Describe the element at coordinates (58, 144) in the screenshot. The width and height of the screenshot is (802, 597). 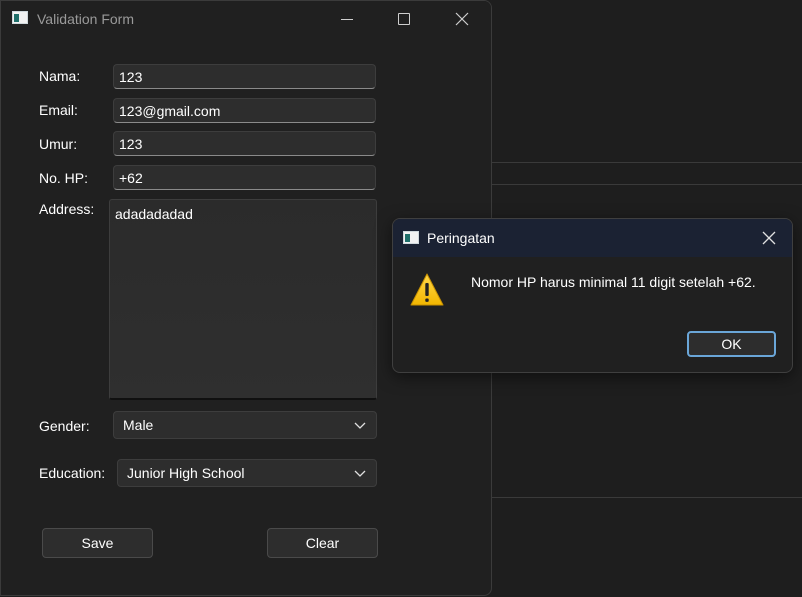
I see `umur-label: Umur:` at that location.